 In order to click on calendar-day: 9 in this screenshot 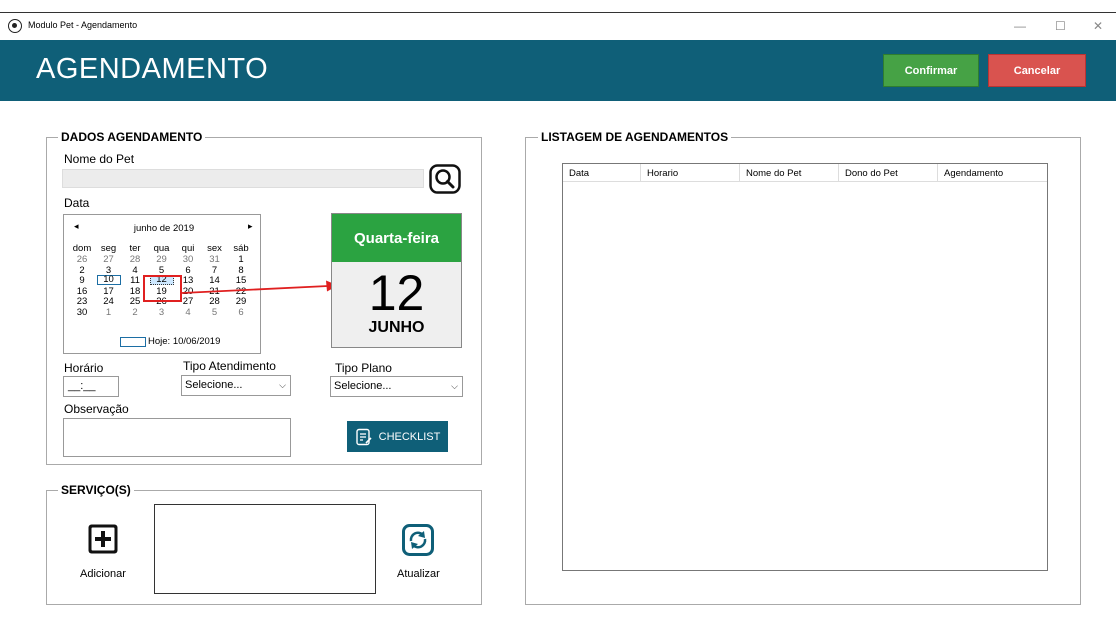, I will do `click(82, 280)`.